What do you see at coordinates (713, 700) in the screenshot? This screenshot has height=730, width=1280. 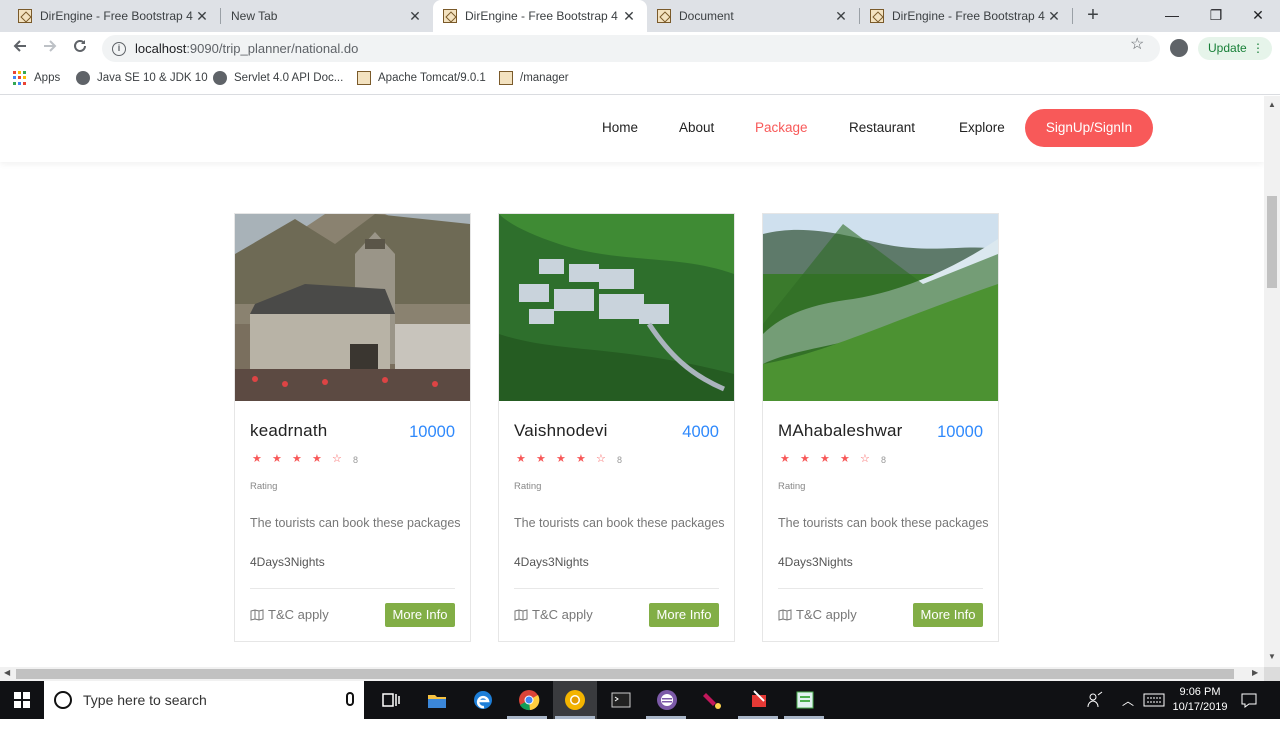 I see `paint-tool-icon` at bounding box center [713, 700].